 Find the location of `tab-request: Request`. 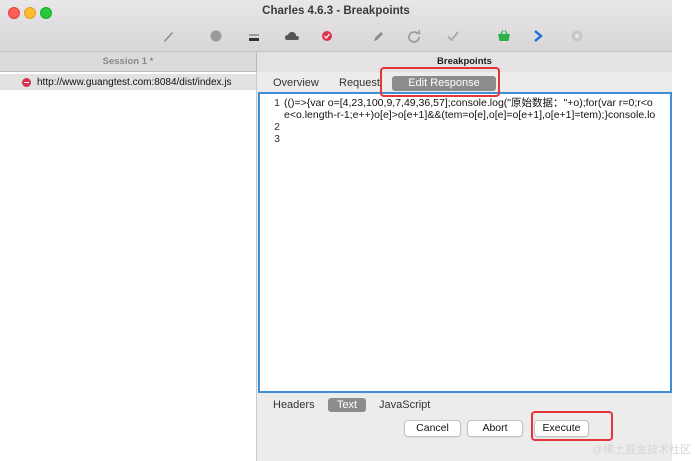

tab-request: Request is located at coordinates (359, 83).